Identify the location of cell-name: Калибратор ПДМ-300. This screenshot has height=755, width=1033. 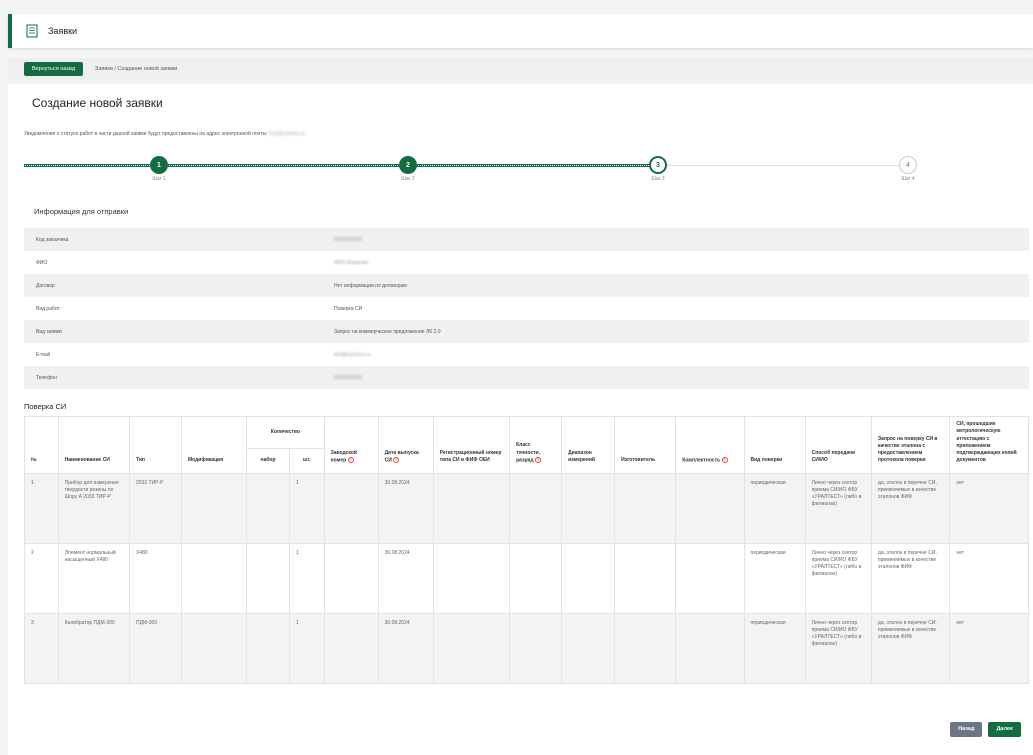
(93, 648).